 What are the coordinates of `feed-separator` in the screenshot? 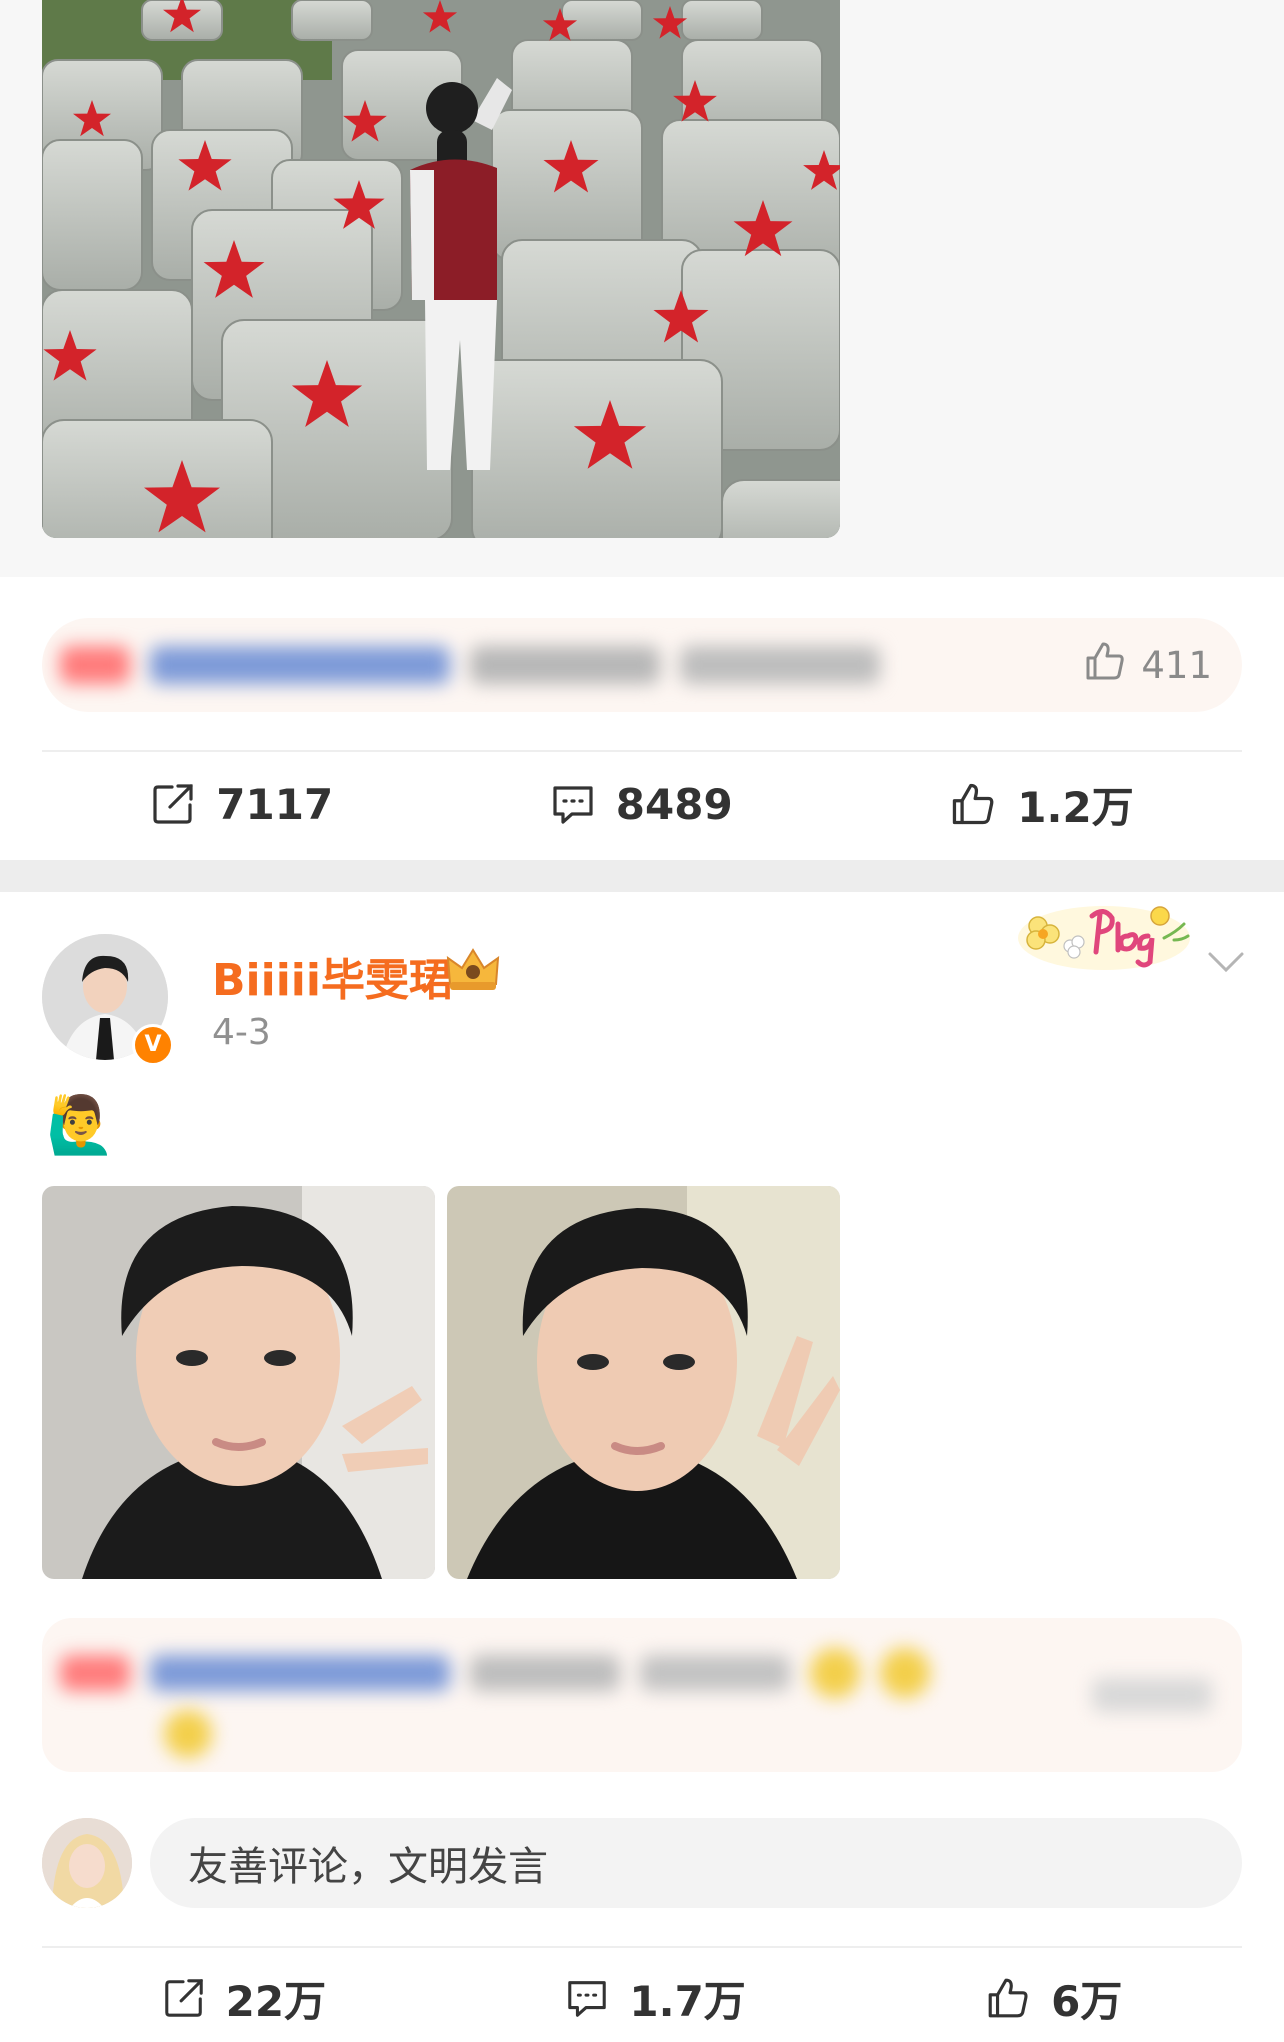 It's located at (642, 876).